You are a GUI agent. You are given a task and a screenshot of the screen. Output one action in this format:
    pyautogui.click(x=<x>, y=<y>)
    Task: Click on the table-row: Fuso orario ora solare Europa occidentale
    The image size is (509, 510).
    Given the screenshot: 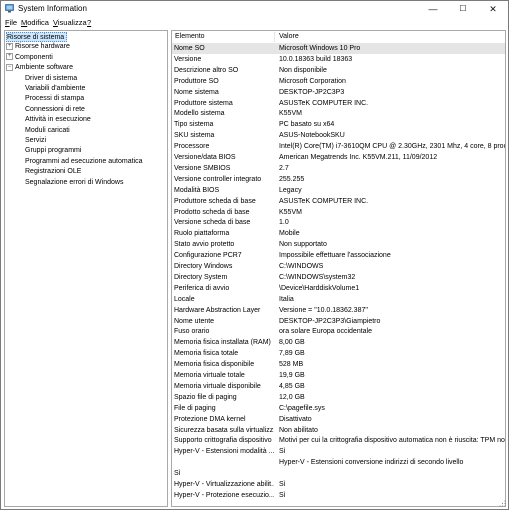 What is the action you would take?
    pyautogui.click(x=338, y=332)
    